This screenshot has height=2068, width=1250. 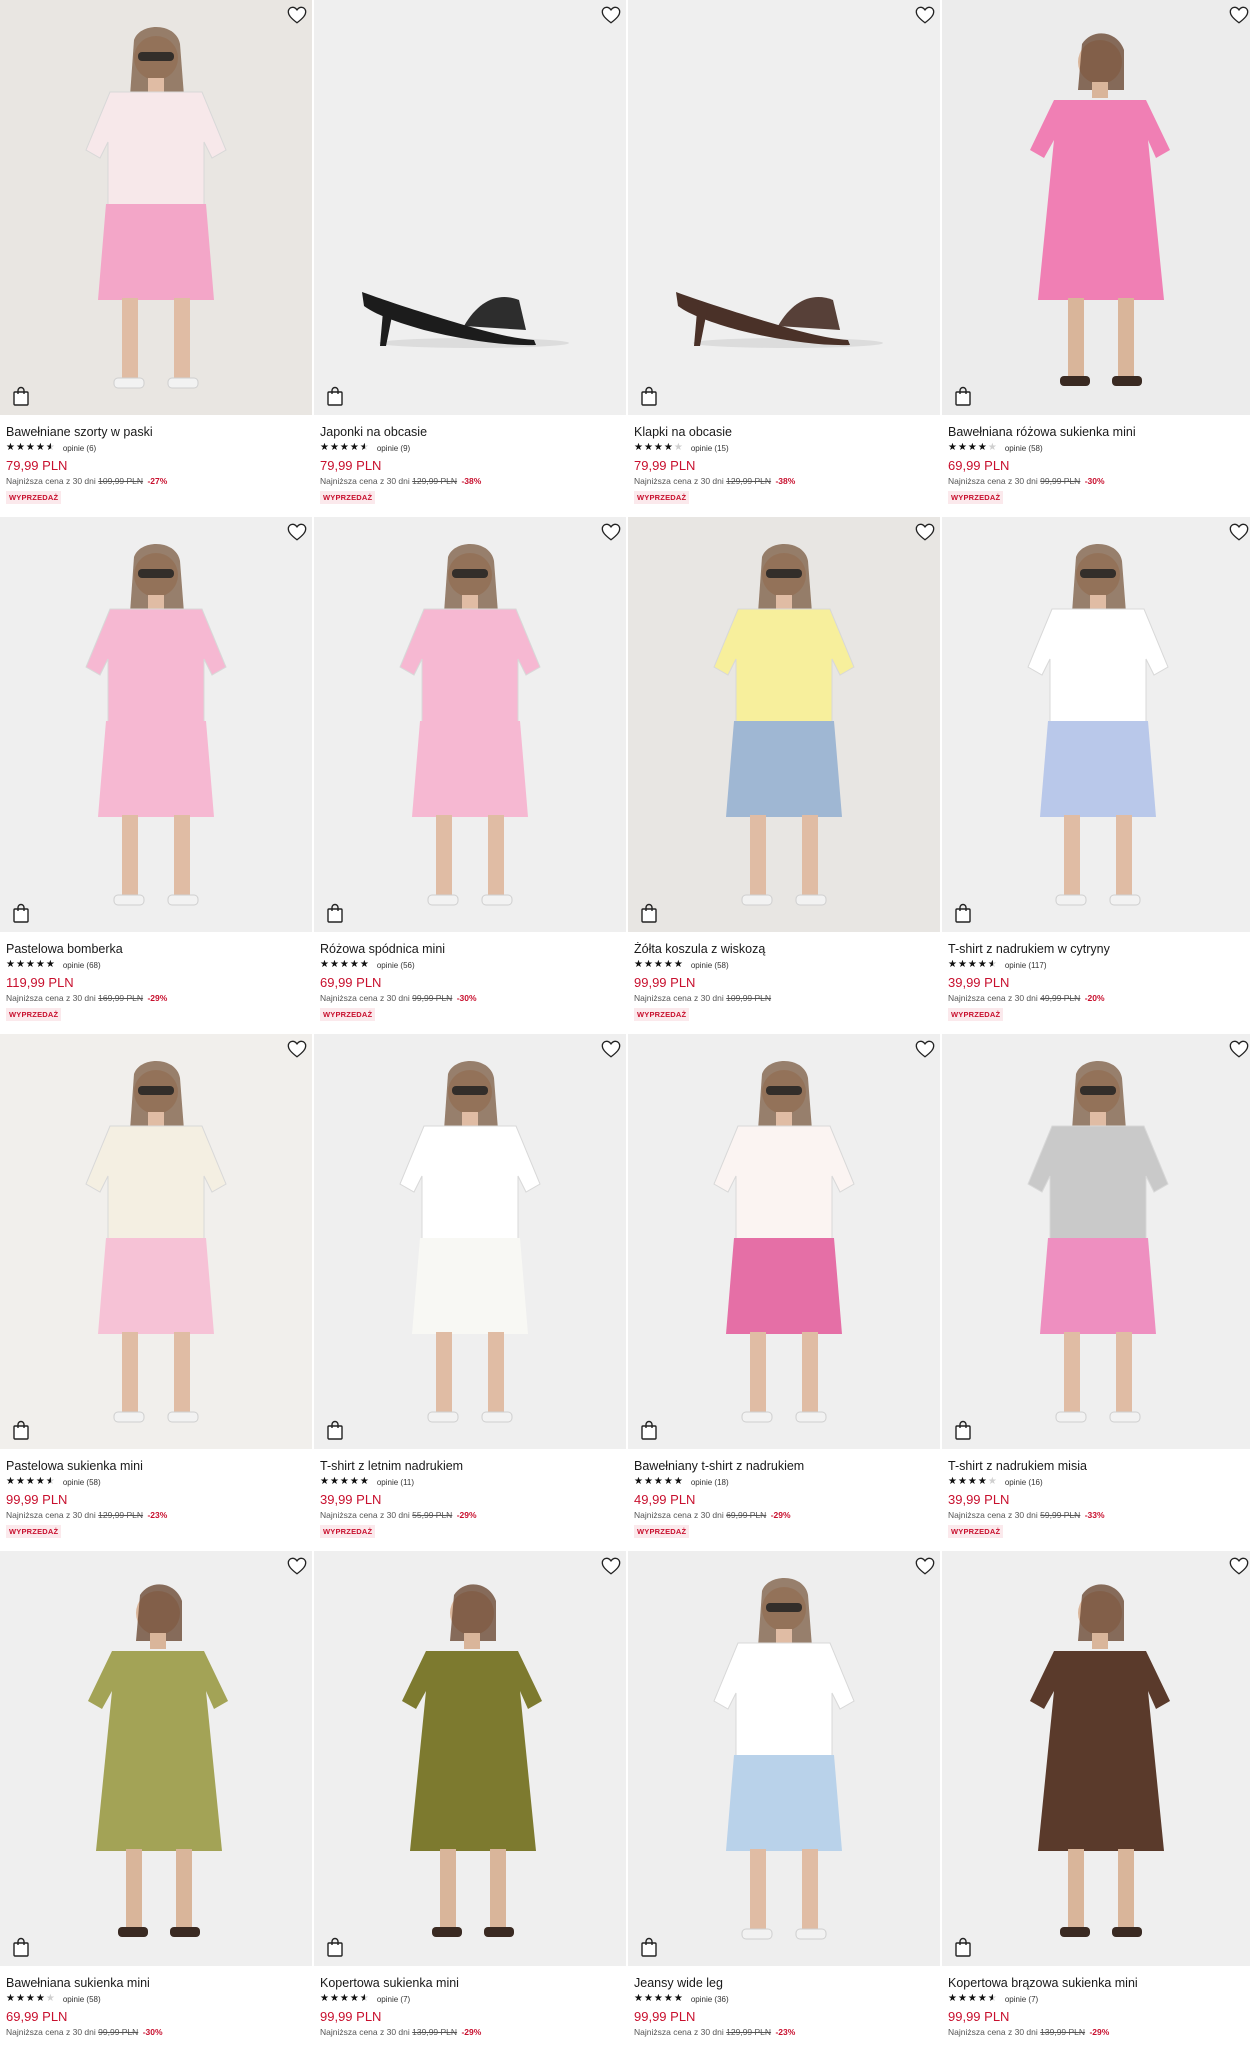 I want to click on product-price: 69,99 PLN, so click(x=37, y=2016).